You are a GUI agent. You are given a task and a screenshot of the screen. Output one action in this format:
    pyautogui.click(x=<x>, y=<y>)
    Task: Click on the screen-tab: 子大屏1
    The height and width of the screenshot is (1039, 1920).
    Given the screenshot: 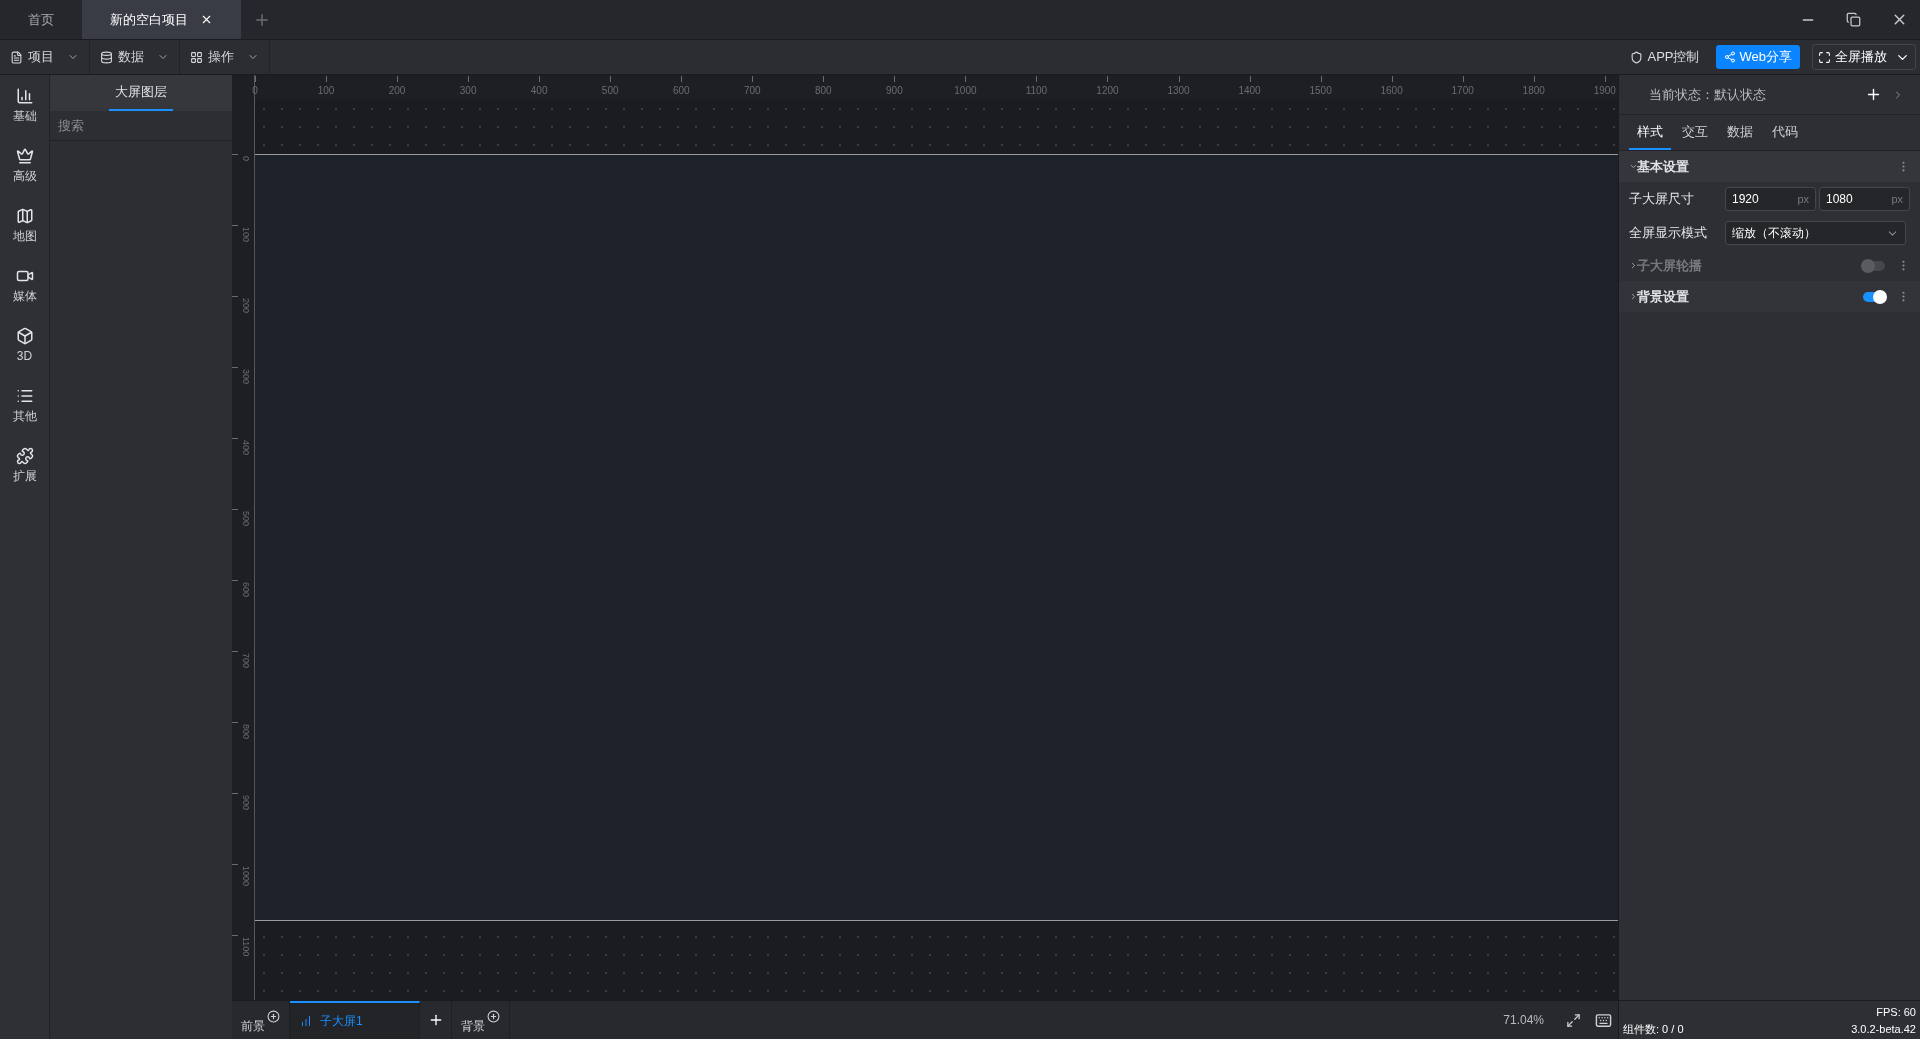 What is the action you would take?
    pyautogui.click(x=355, y=1020)
    